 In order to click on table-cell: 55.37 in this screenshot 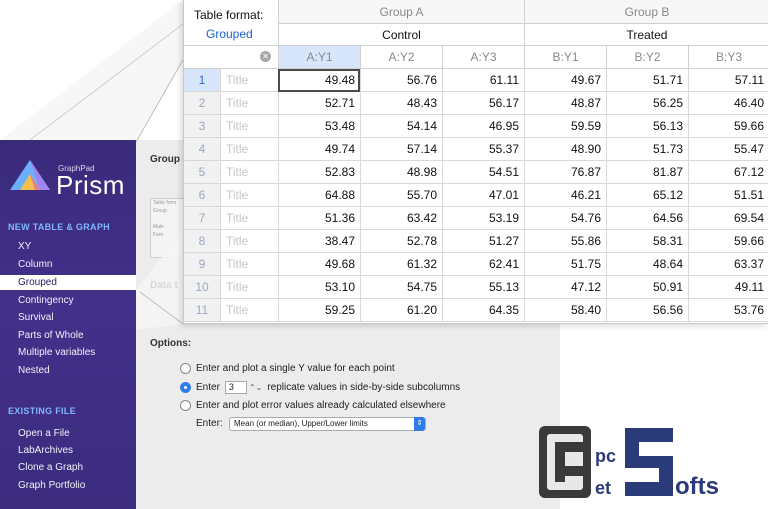, I will do `click(483, 149)`.